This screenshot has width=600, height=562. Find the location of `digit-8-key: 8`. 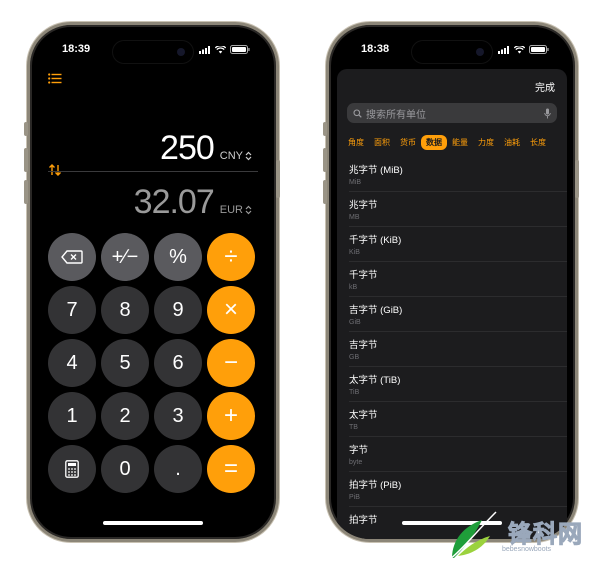

digit-8-key: 8 is located at coordinates (125, 310).